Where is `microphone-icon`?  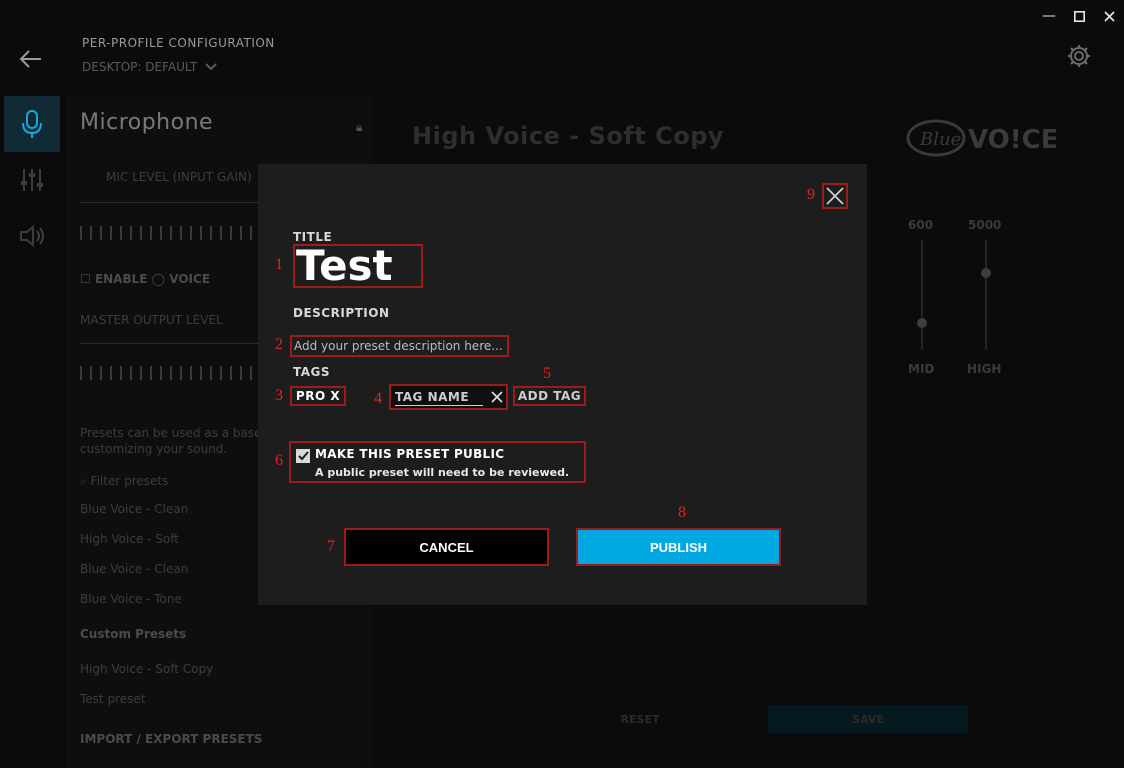 microphone-icon is located at coordinates (32, 124).